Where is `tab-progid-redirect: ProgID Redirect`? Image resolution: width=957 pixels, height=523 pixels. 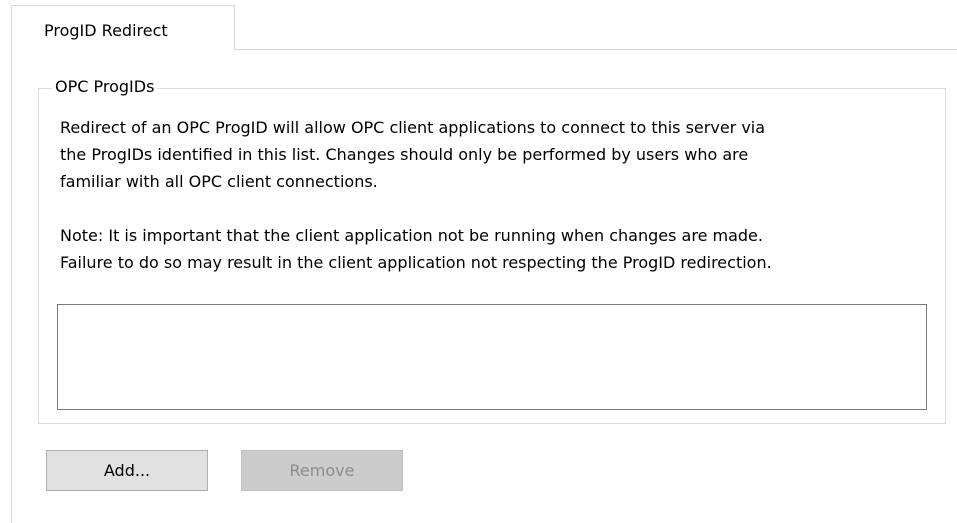 tab-progid-redirect: ProgID Redirect is located at coordinates (123, 27).